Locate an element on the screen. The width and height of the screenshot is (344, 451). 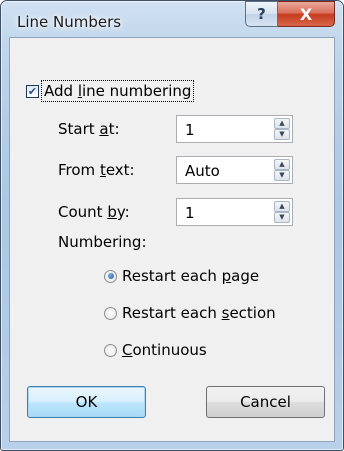
from-text-value: Auto is located at coordinates (202, 171).